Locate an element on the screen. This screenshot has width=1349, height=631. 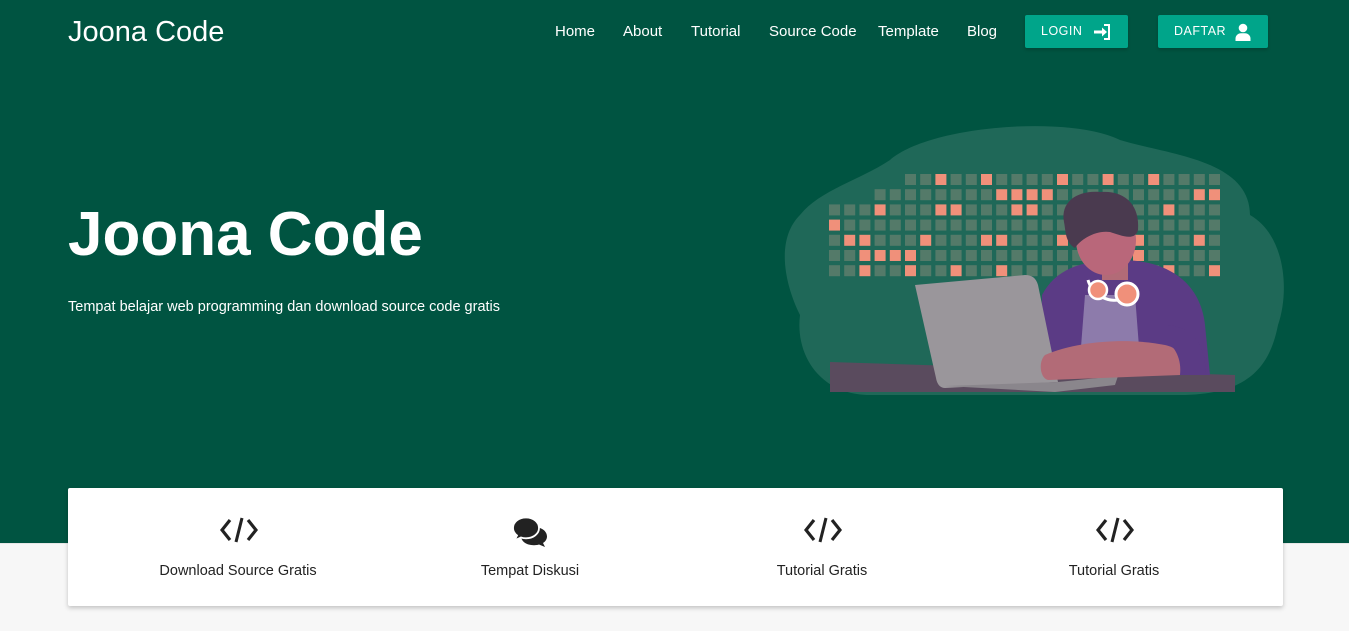
nav-about: About is located at coordinates (642, 32).